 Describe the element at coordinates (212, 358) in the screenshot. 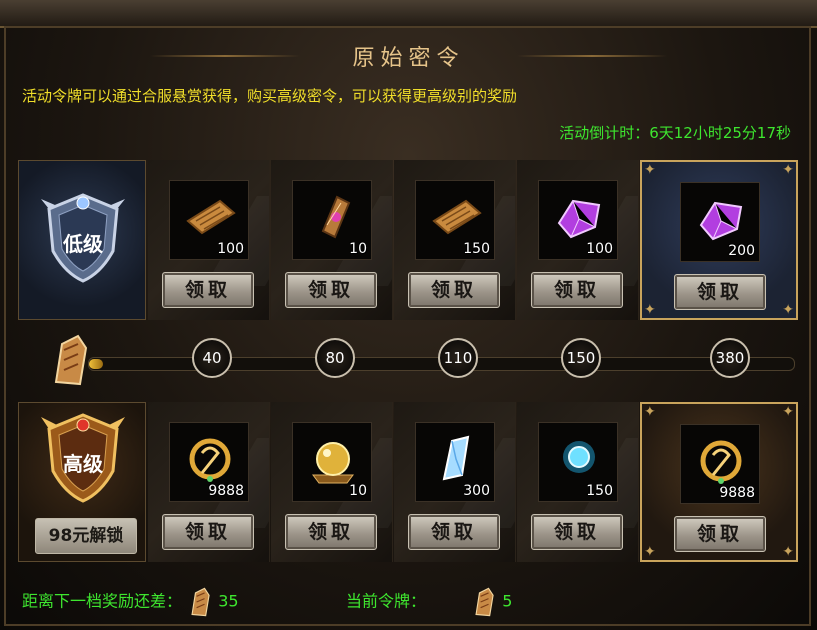

I see `milestone-node: 40` at that location.